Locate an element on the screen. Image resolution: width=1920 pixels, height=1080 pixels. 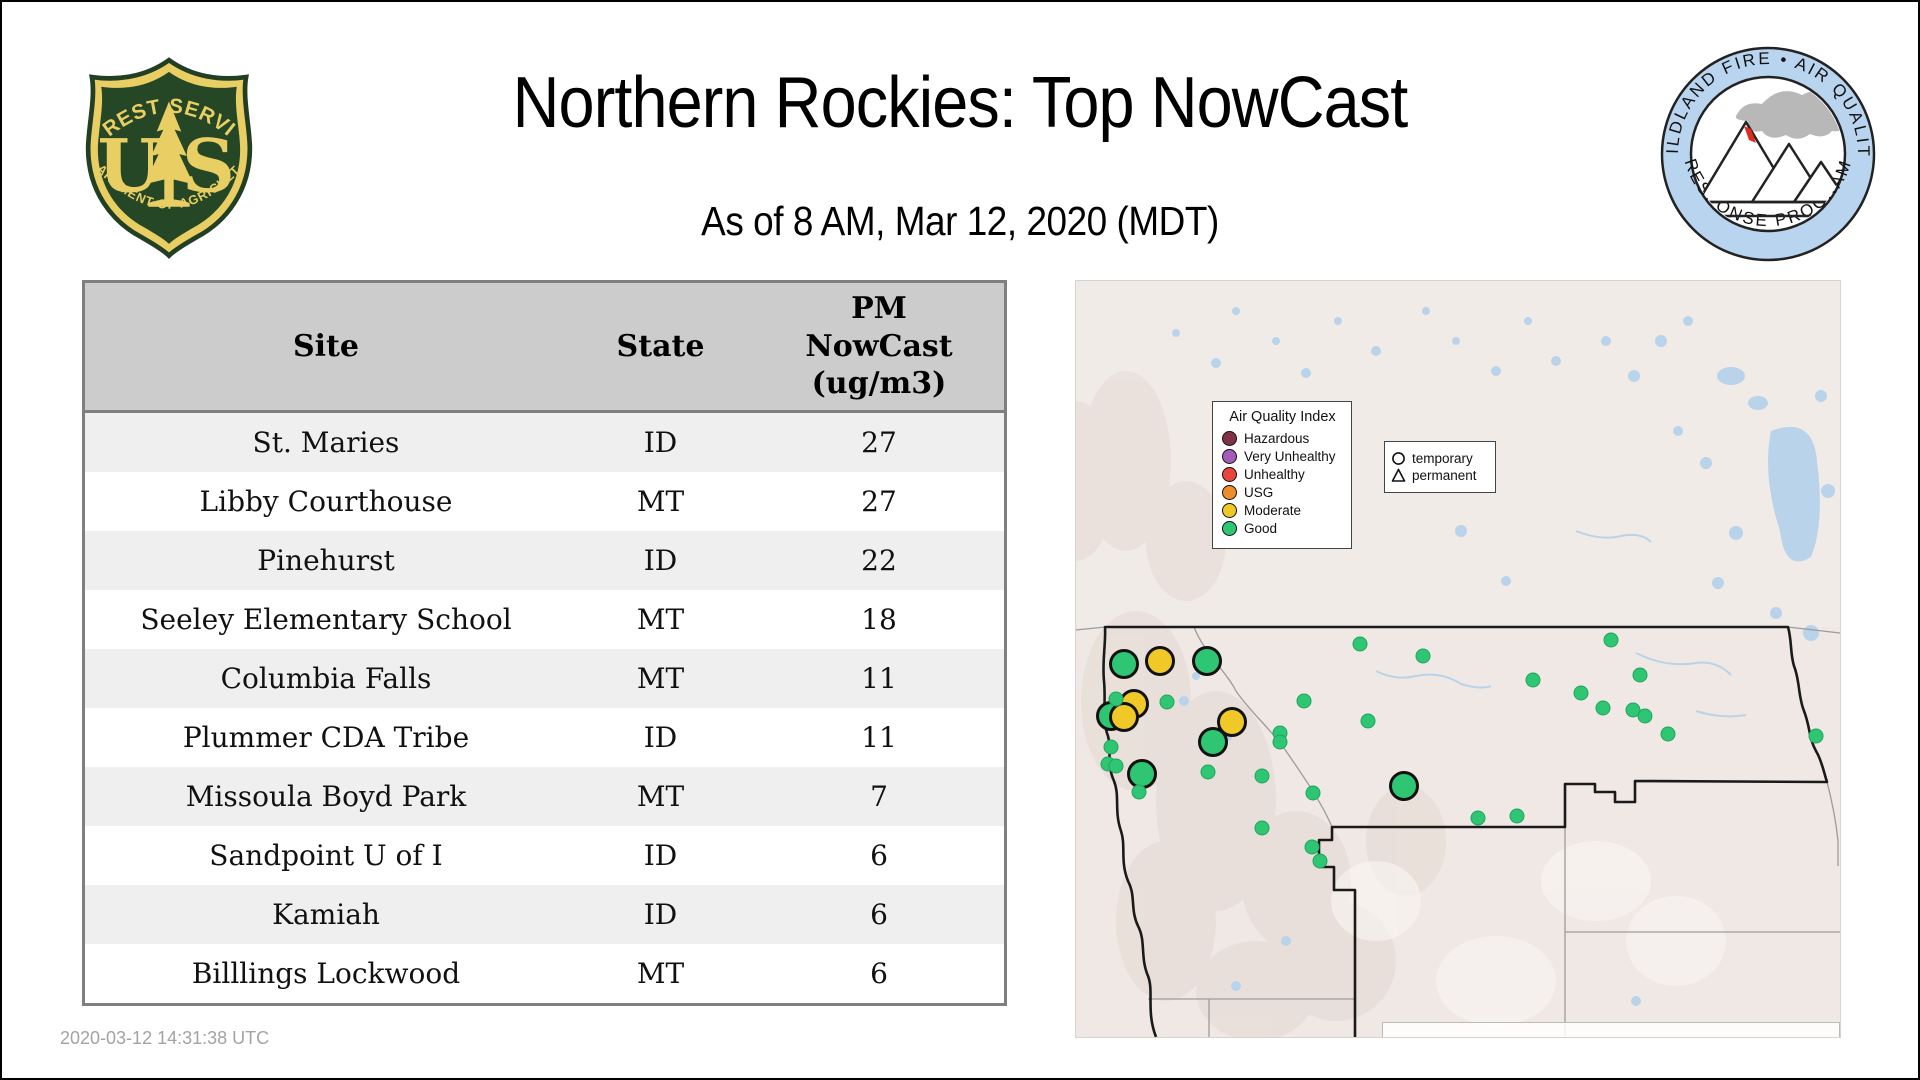
value-cell: 7 is located at coordinates (880, 796).